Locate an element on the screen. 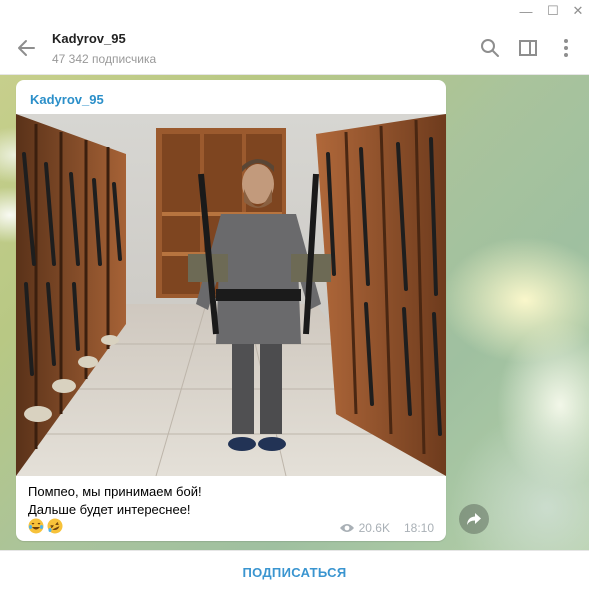 Image resolution: width=589 pixels, height=594 pixels. message-author: Kadyrov_95 is located at coordinates (67, 99).